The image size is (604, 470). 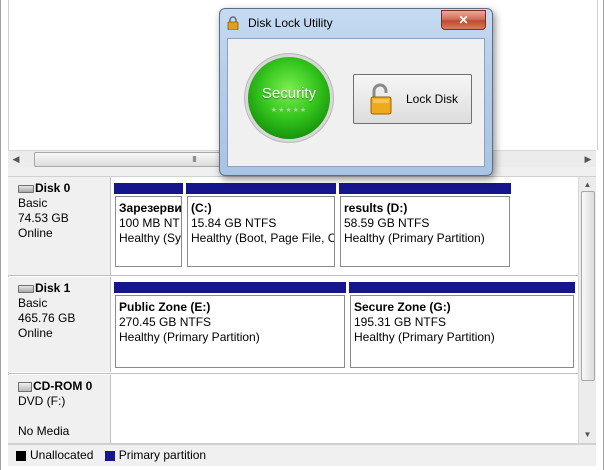 What do you see at coordinates (62, 455) in the screenshot?
I see `legend-label: Unallocated` at bounding box center [62, 455].